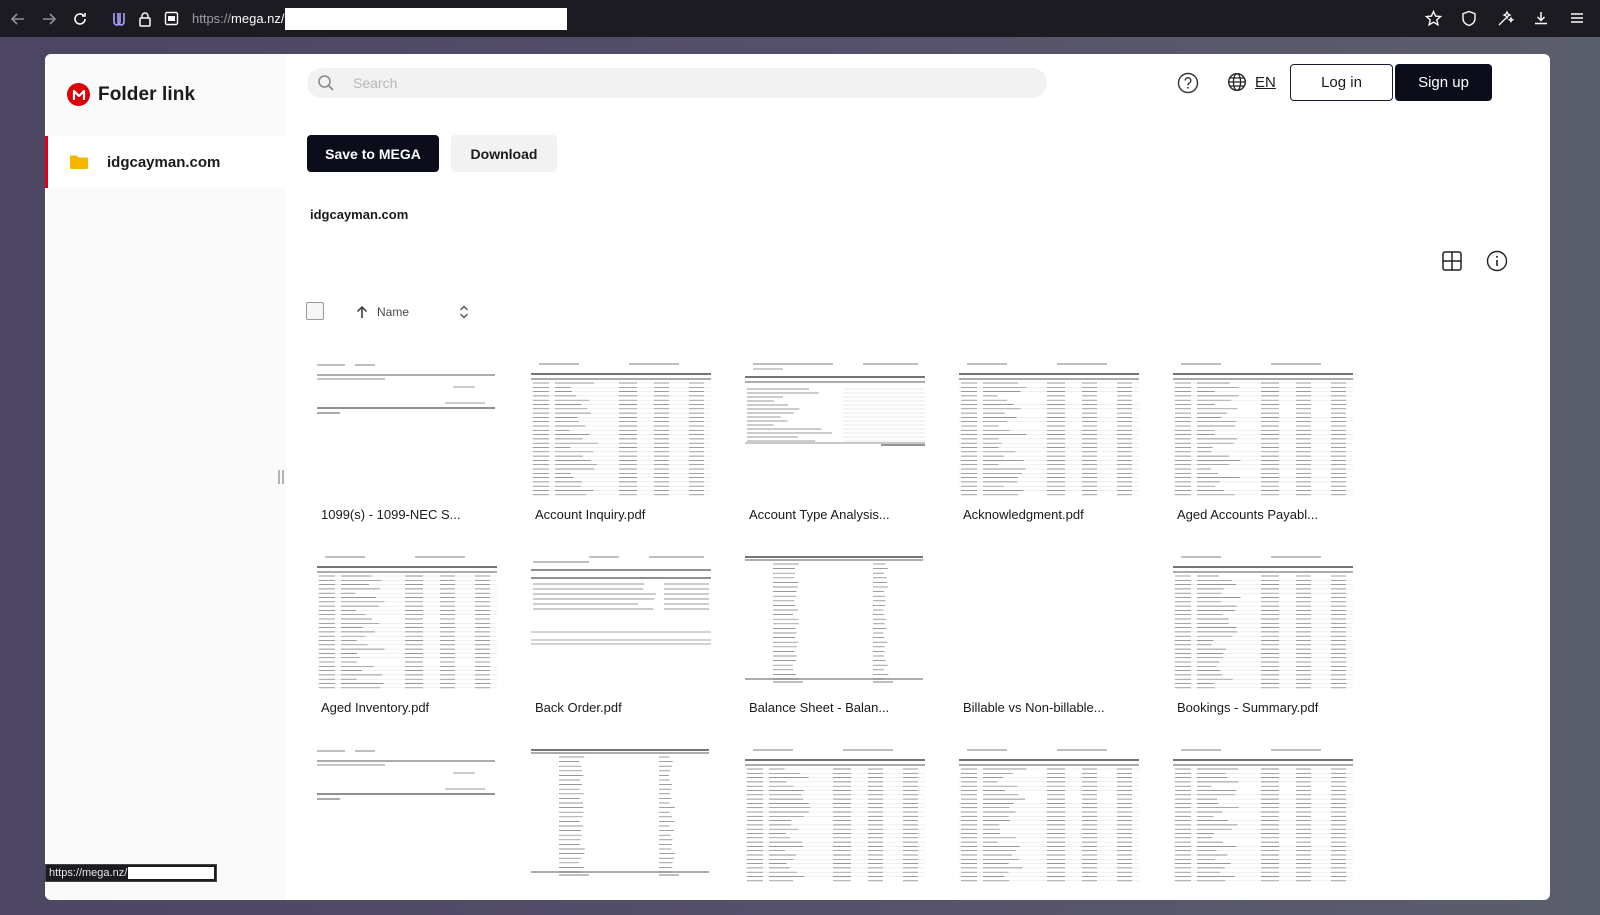 Image resolution: width=1600 pixels, height=915 pixels. What do you see at coordinates (1497, 261) in the screenshot?
I see `info-icon` at bounding box center [1497, 261].